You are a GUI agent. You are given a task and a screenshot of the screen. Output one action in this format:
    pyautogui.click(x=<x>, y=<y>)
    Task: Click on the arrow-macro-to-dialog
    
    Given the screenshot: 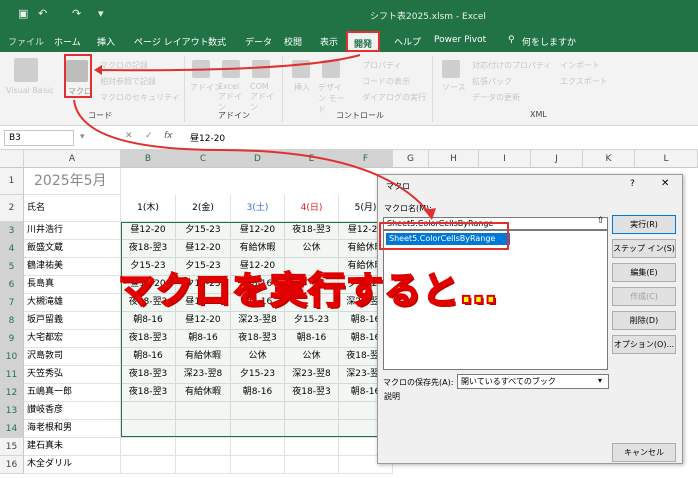 What is the action you would take?
    pyautogui.click(x=252, y=157)
    